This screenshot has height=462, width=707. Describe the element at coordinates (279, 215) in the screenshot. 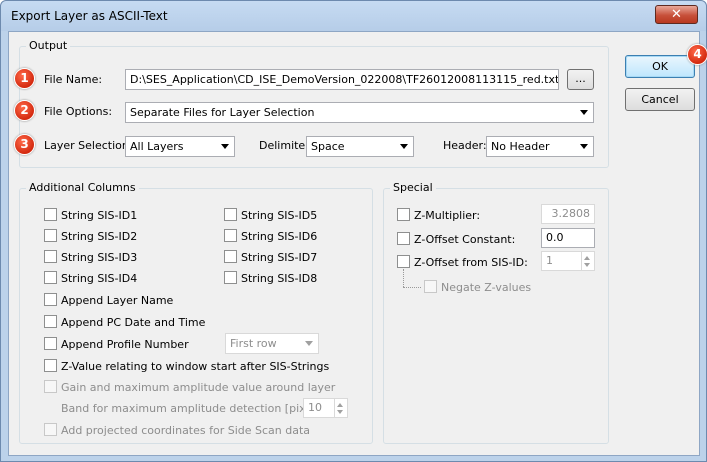

I see `label-sis-id5: String SIS-ID5` at that location.